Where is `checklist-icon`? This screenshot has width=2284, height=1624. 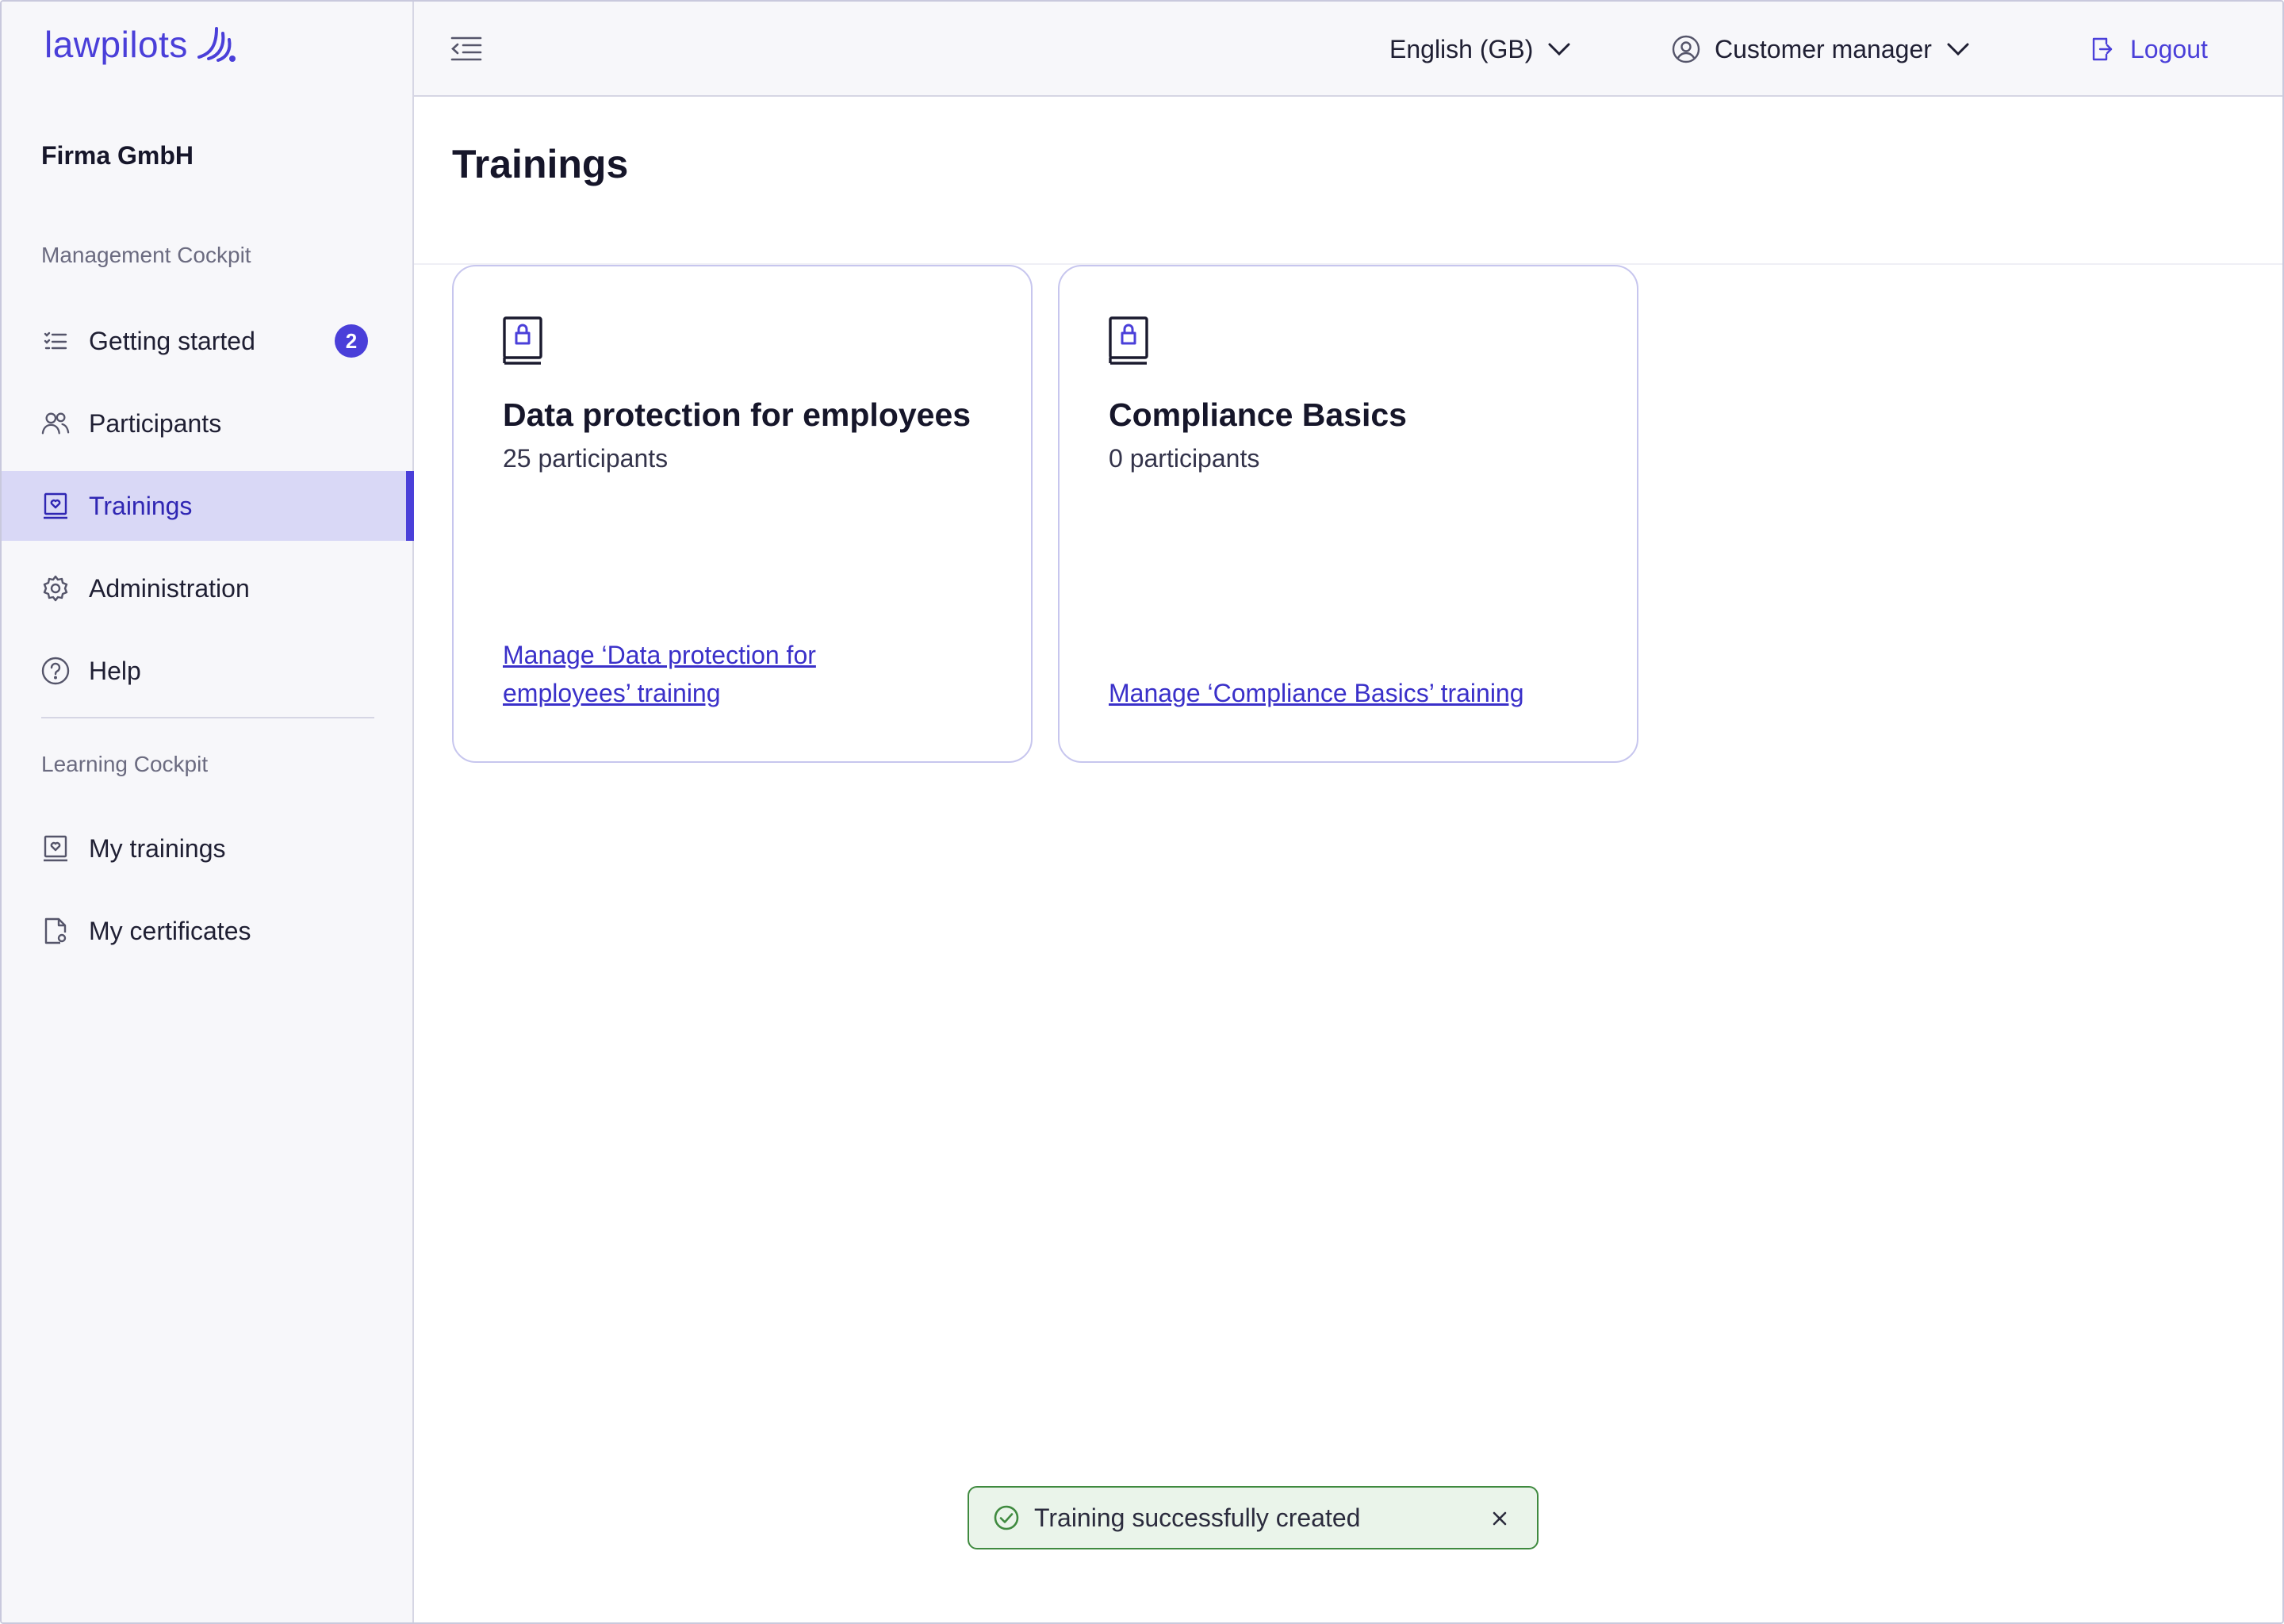 checklist-icon is located at coordinates (55, 341).